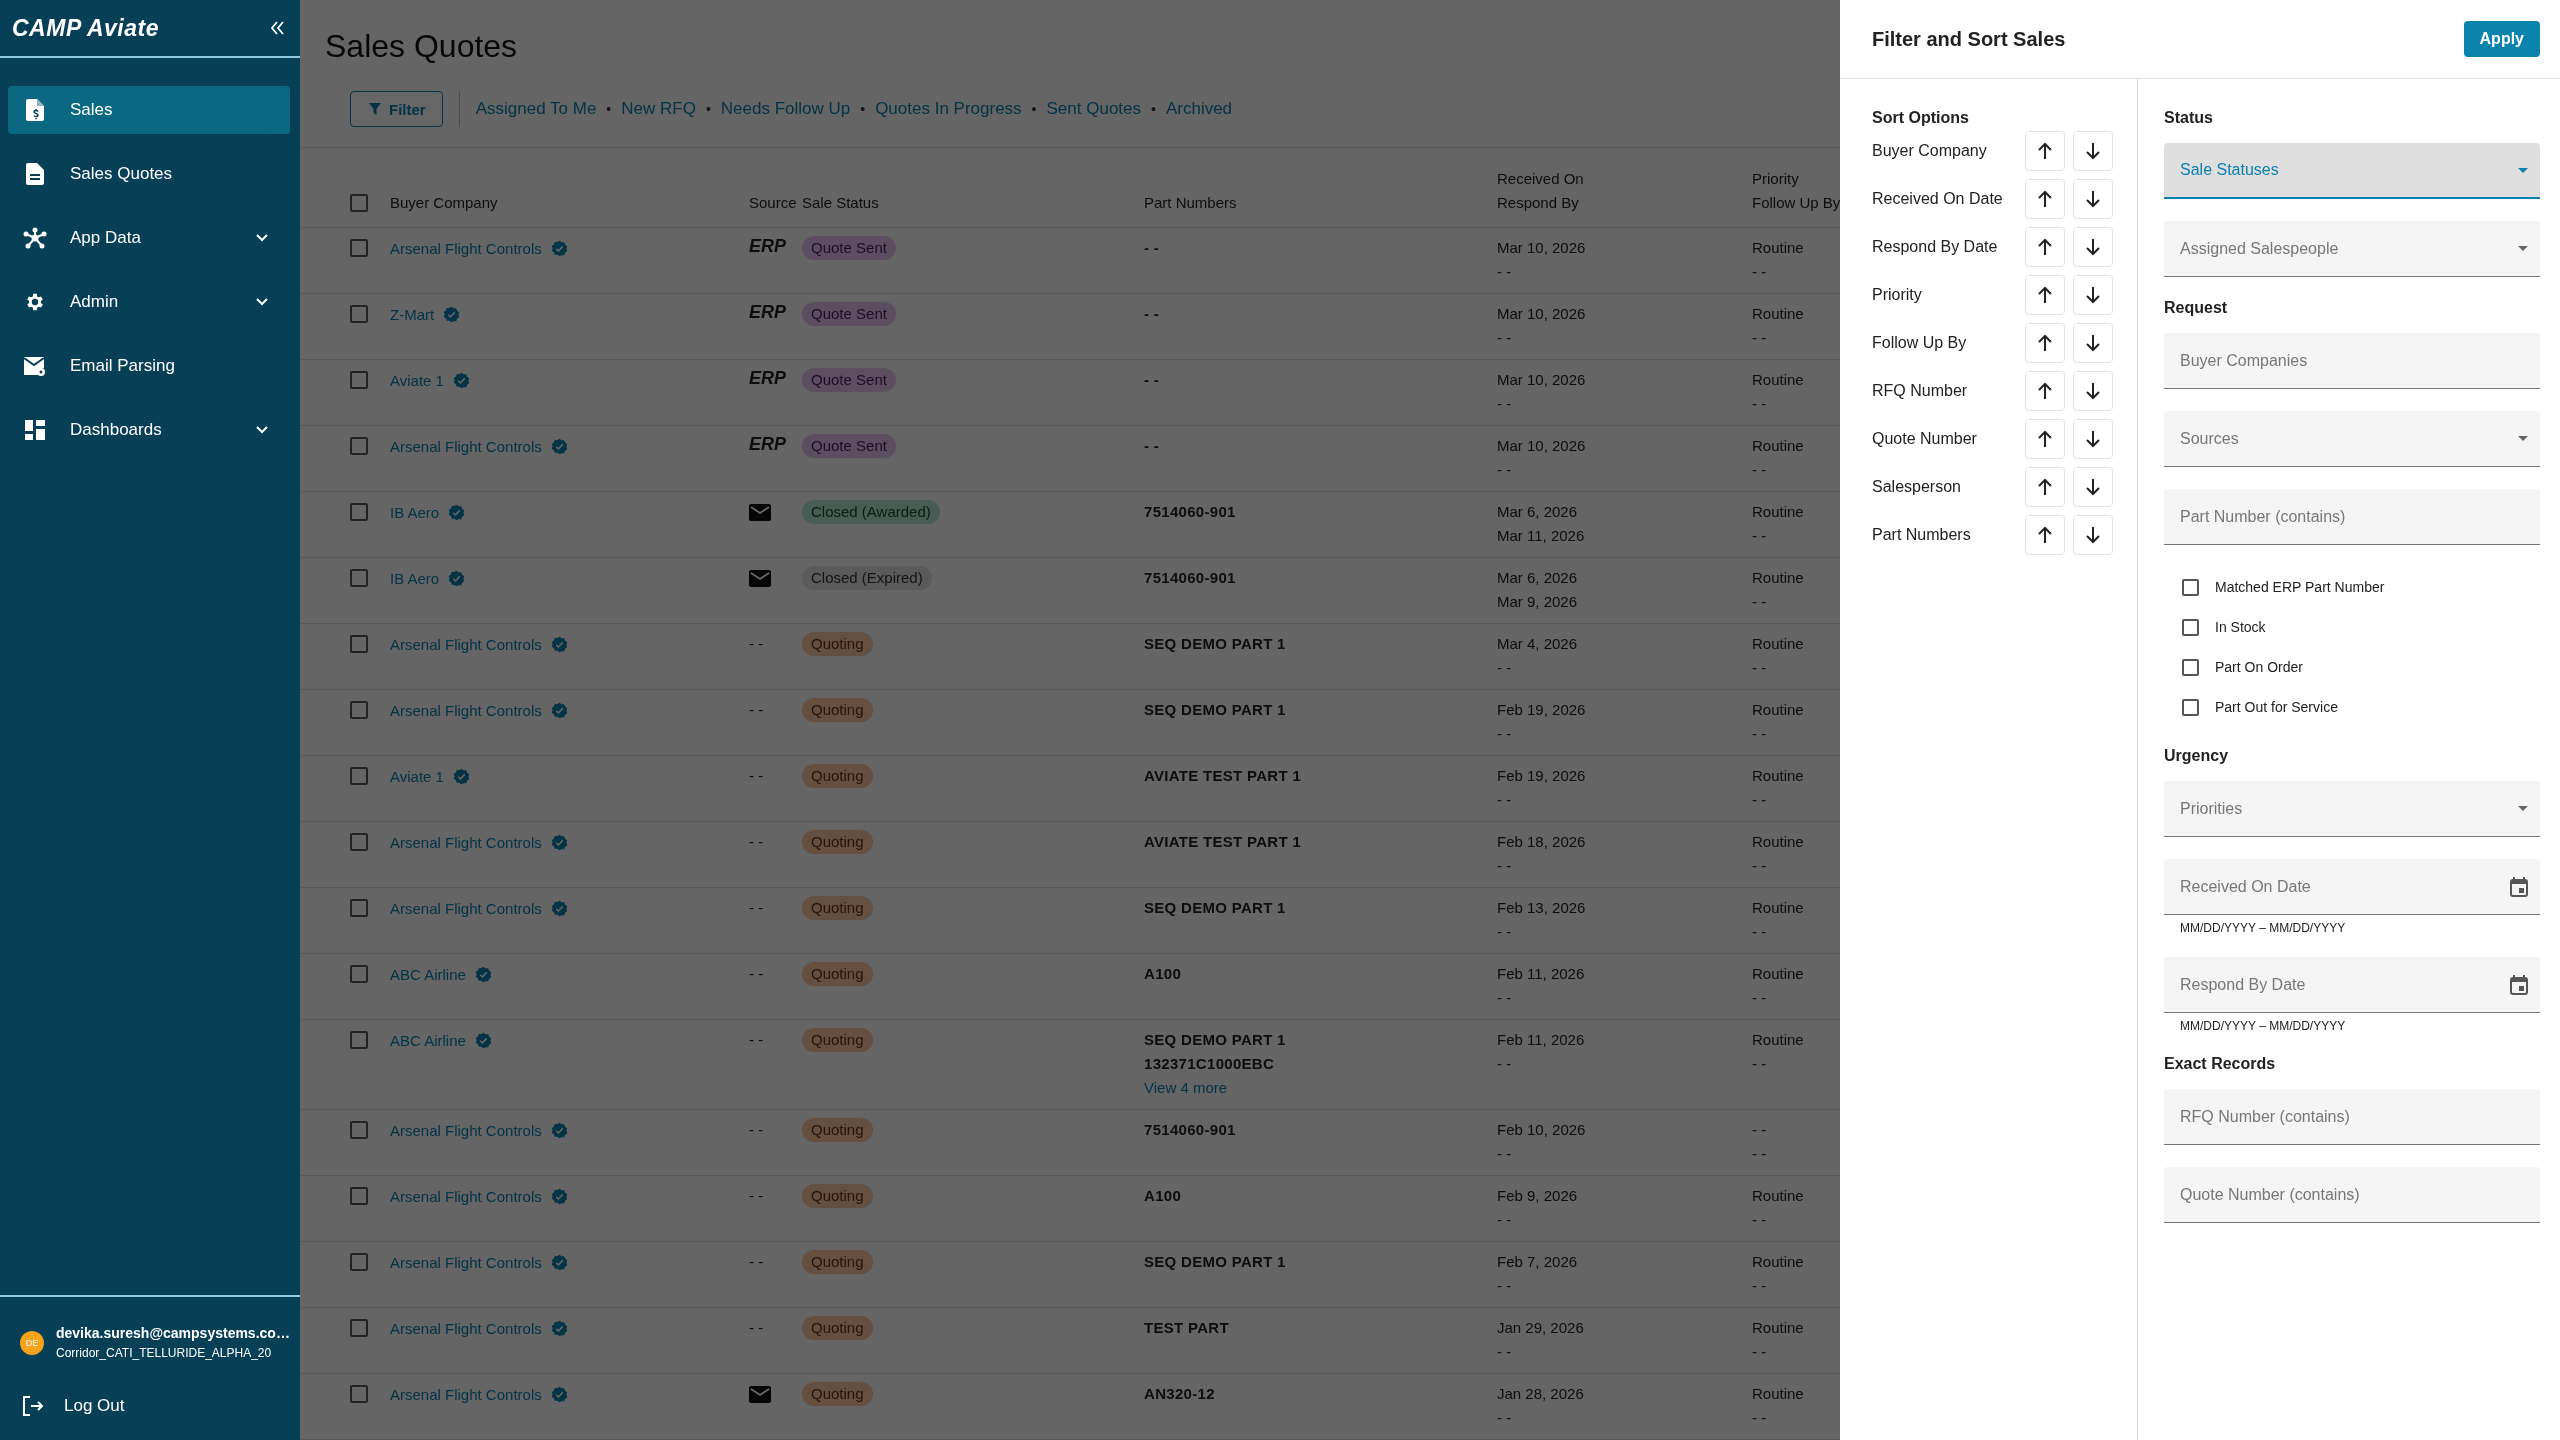 The image size is (2560, 1440). I want to click on select-field: Sources, so click(2352, 439).